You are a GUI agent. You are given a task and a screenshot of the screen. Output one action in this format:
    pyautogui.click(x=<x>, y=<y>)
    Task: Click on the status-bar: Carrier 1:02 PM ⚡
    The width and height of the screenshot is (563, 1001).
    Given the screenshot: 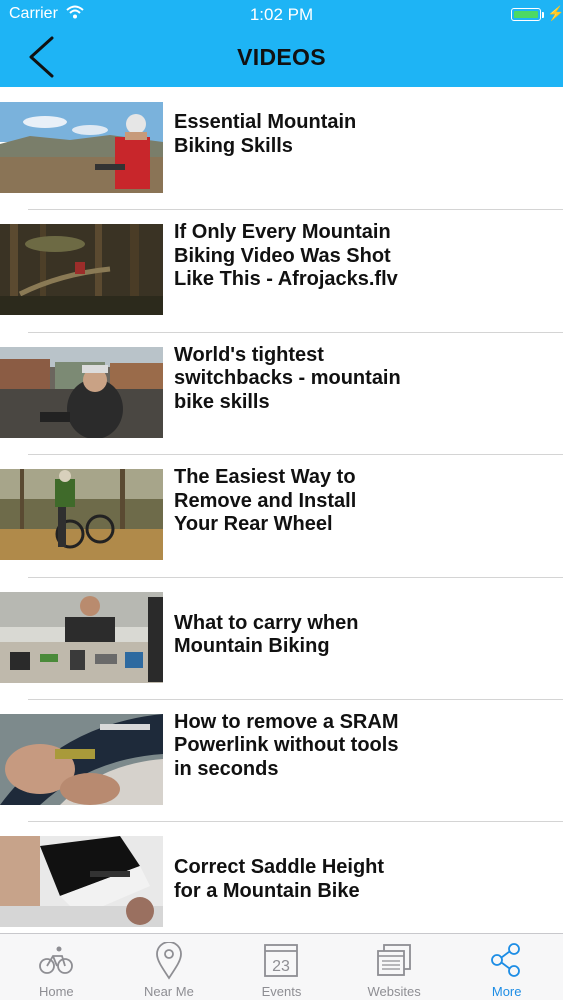 What is the action you would take?
    pyautogui.click(x=281, y=14)
    